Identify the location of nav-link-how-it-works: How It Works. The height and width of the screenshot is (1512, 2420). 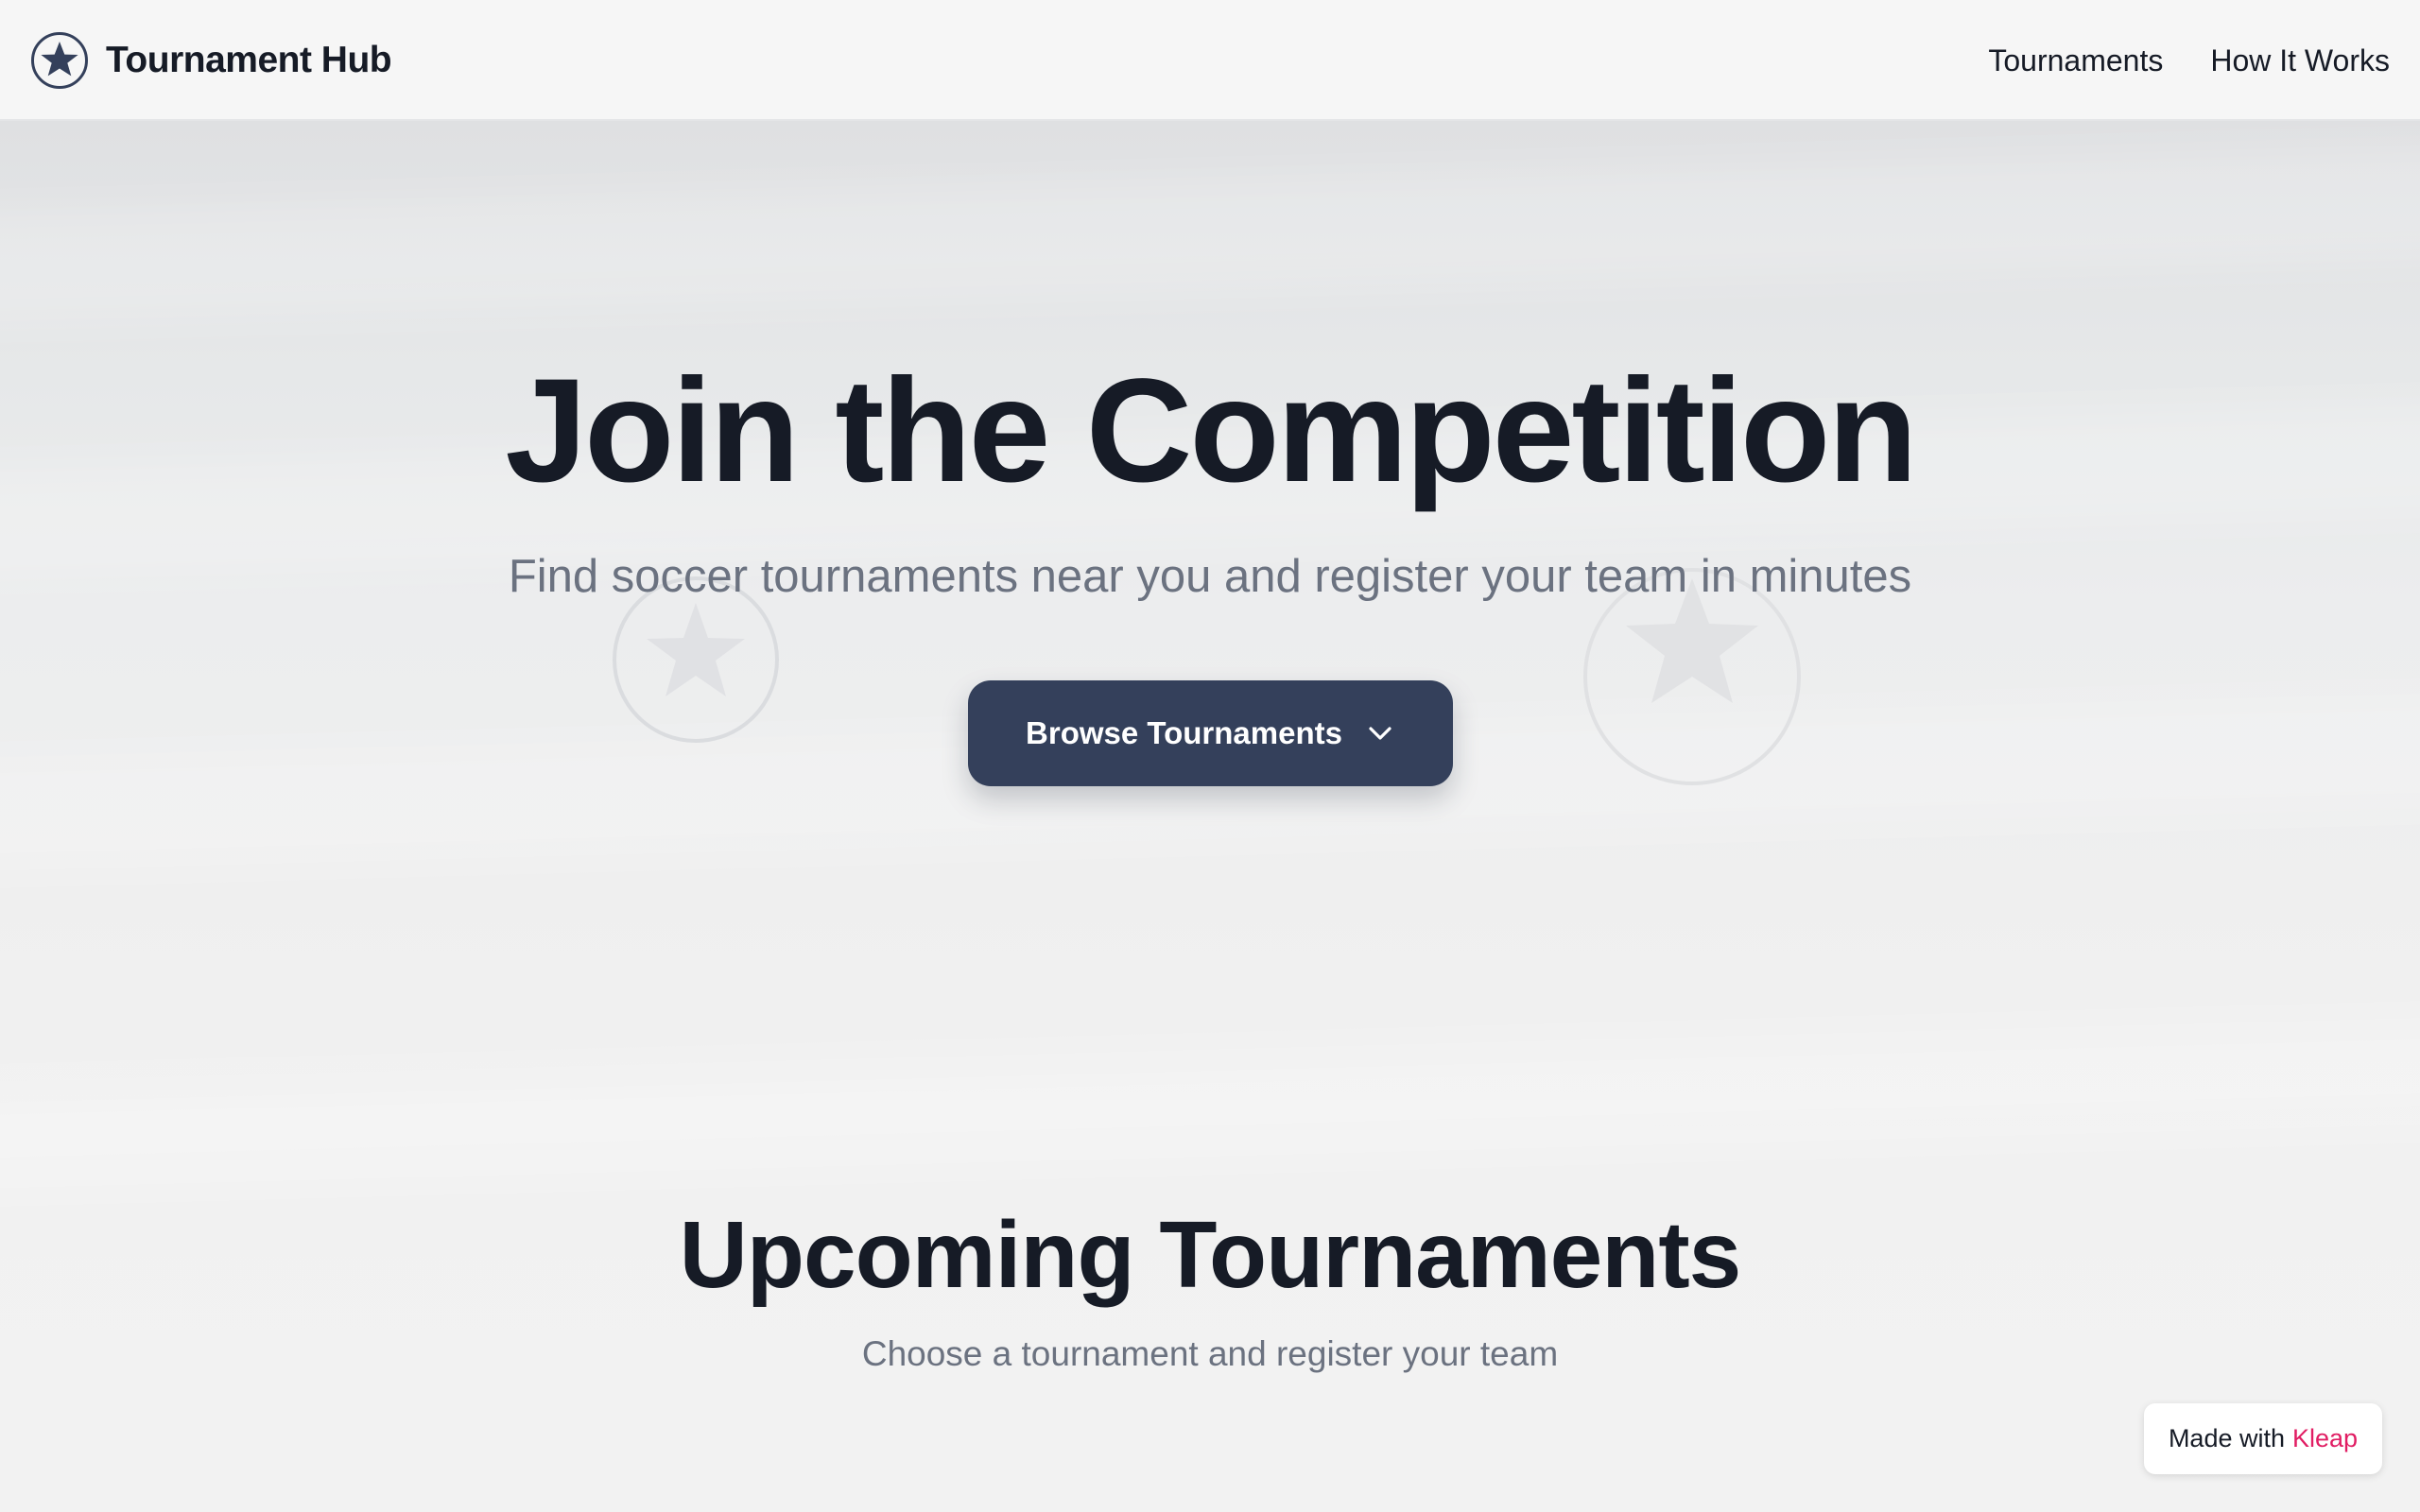
(2300, 60).